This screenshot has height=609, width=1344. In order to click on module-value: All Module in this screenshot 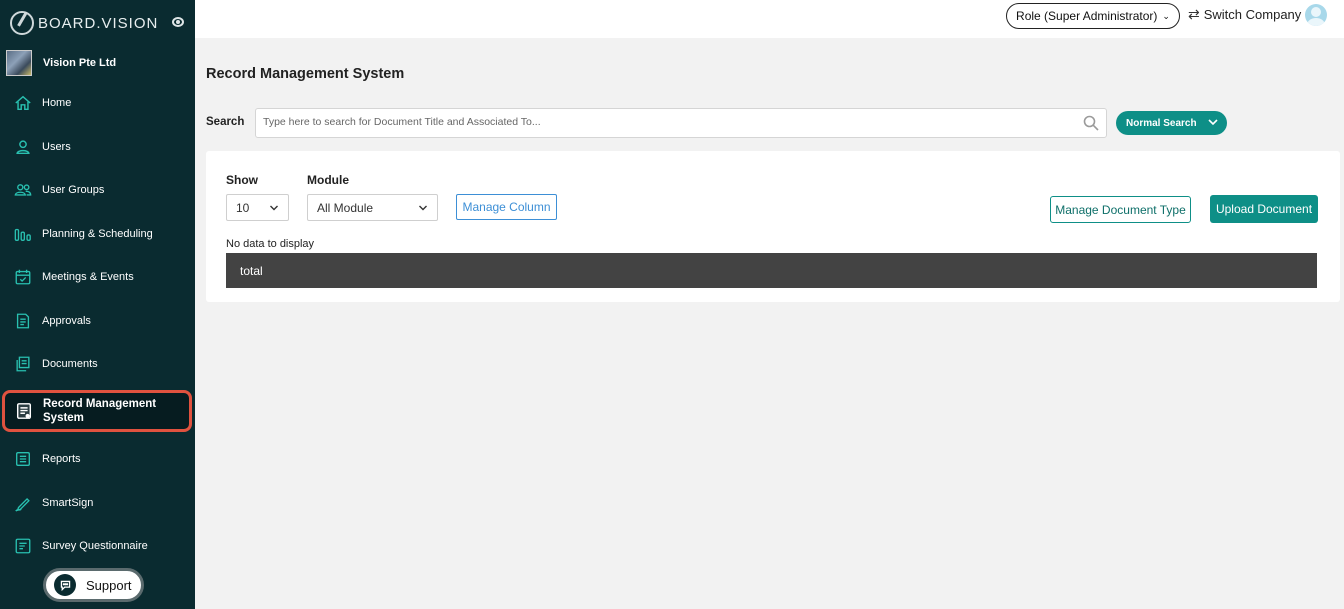, I will do `click(345, 207)`.